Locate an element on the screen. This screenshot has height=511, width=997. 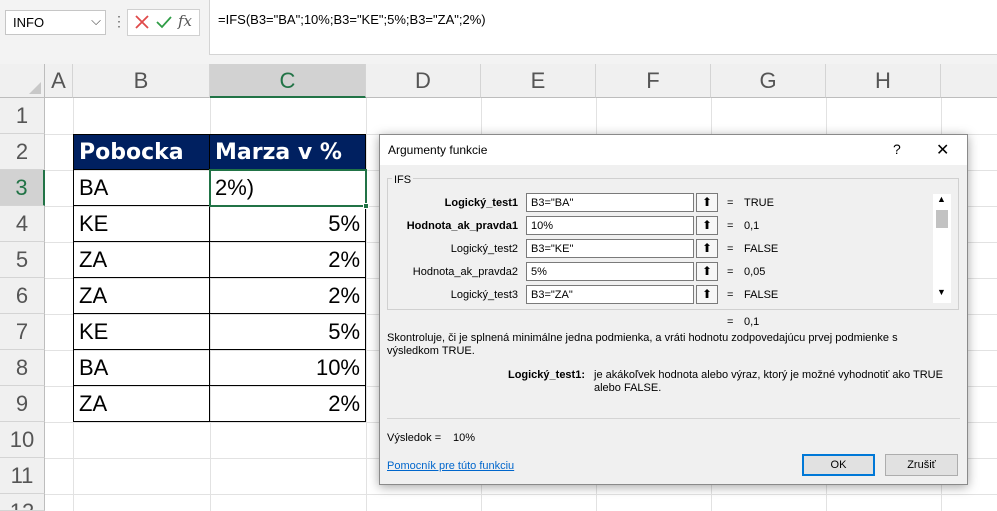
formula-buttons: fx is located at coordinates (163, 22).